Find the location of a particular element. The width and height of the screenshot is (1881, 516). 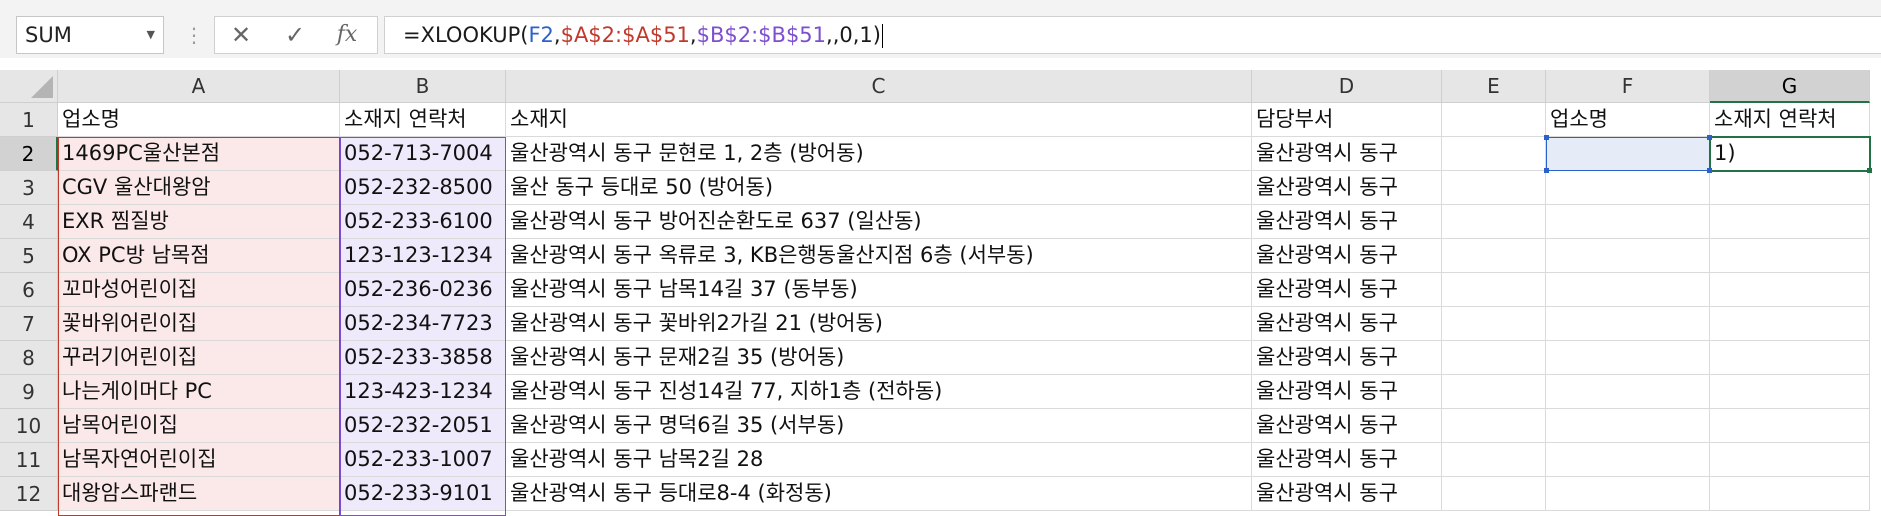

cell-b10: 052-232-2051 is located at coordinates (423, 426).